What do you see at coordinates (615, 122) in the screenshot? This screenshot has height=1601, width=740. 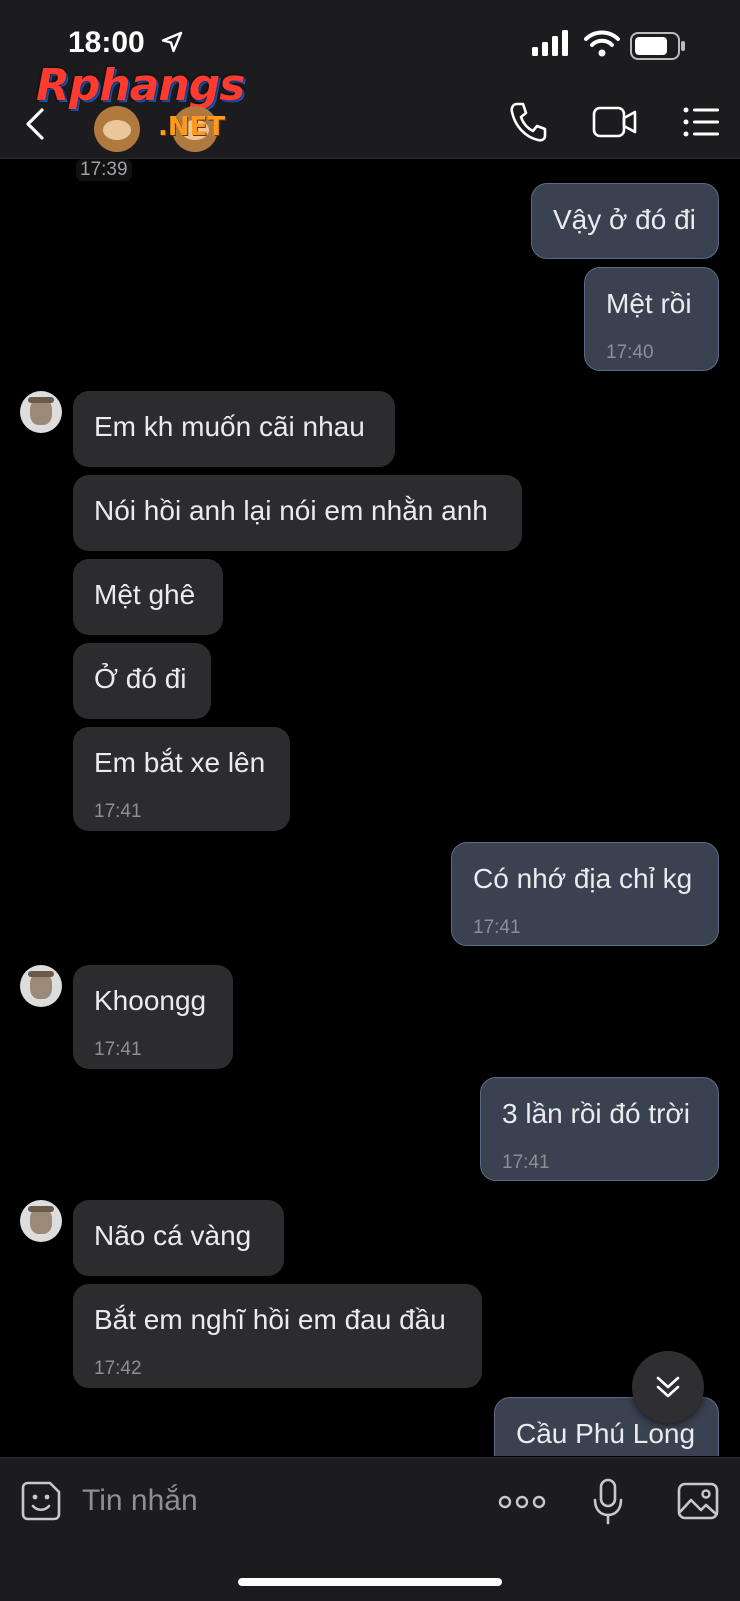 I see `video-call-icon` at bounding box center [615, 122].